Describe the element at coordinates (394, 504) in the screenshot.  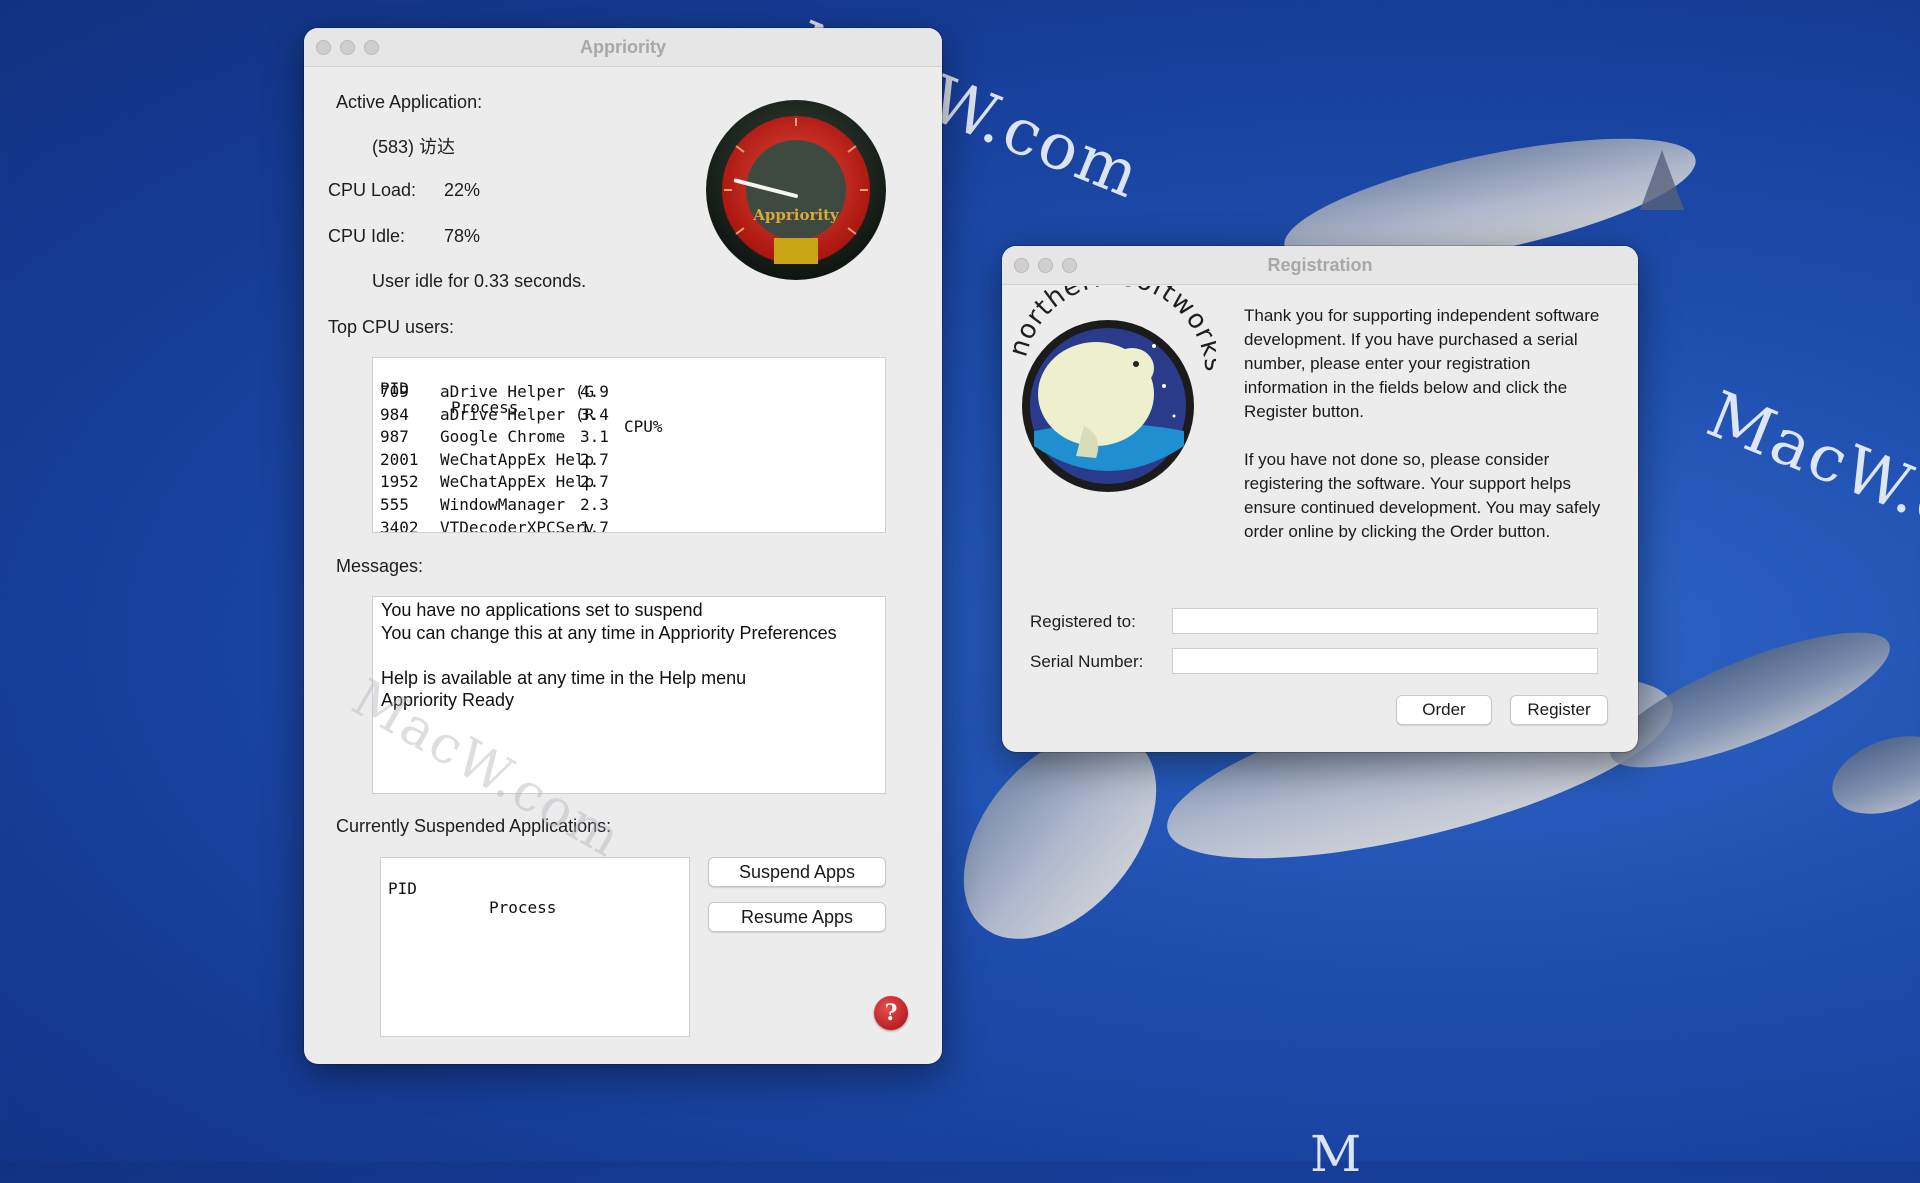
I see `cell-pid: 555` at that location.